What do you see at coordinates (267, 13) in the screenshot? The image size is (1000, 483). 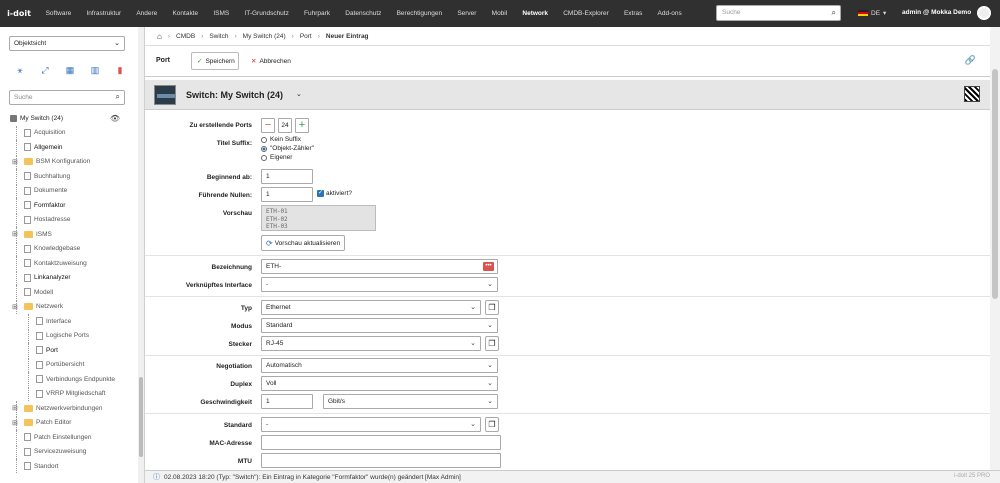 I see `nav-item-it-grundschutz: IT-Grundschutz` at bounding box center [267, 13].